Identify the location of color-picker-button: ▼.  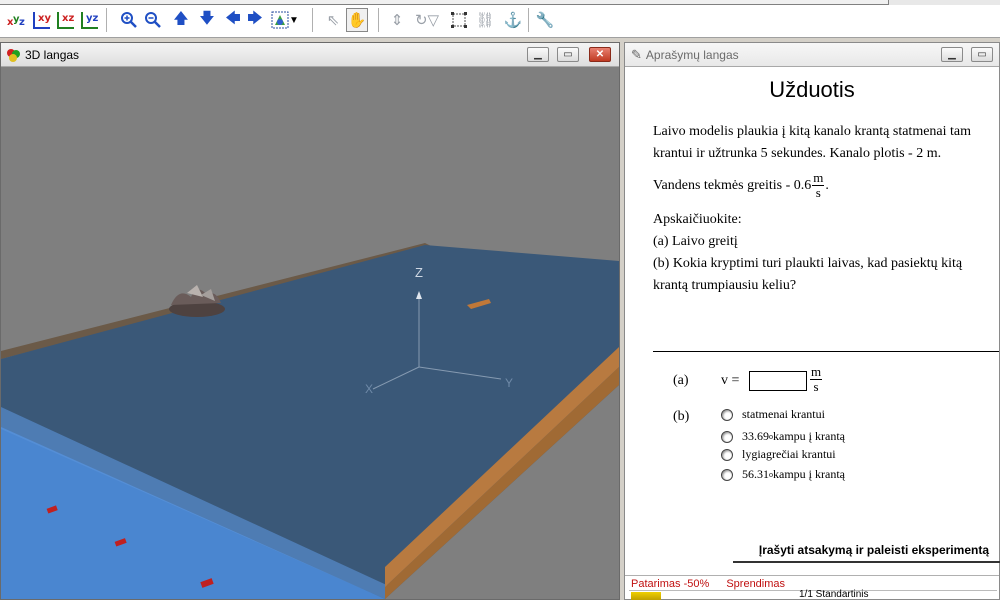
(285, 20).